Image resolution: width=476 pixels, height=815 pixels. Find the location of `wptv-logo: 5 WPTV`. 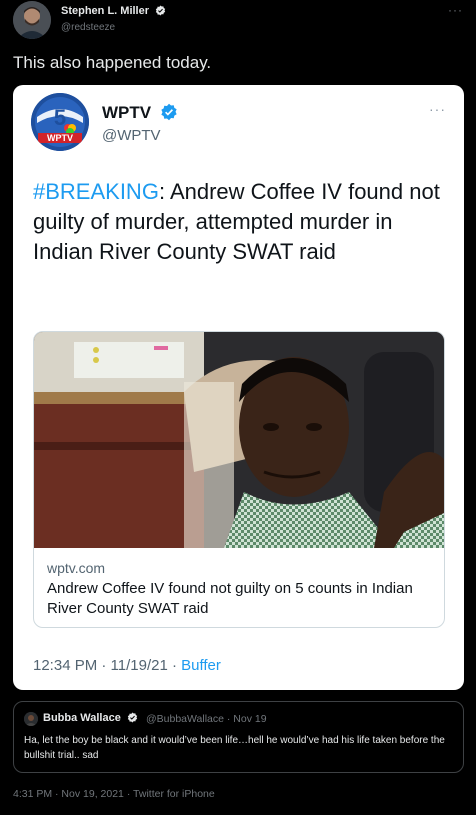

wptv-logo: 5 WPTV is located at coordinates (60, 122).